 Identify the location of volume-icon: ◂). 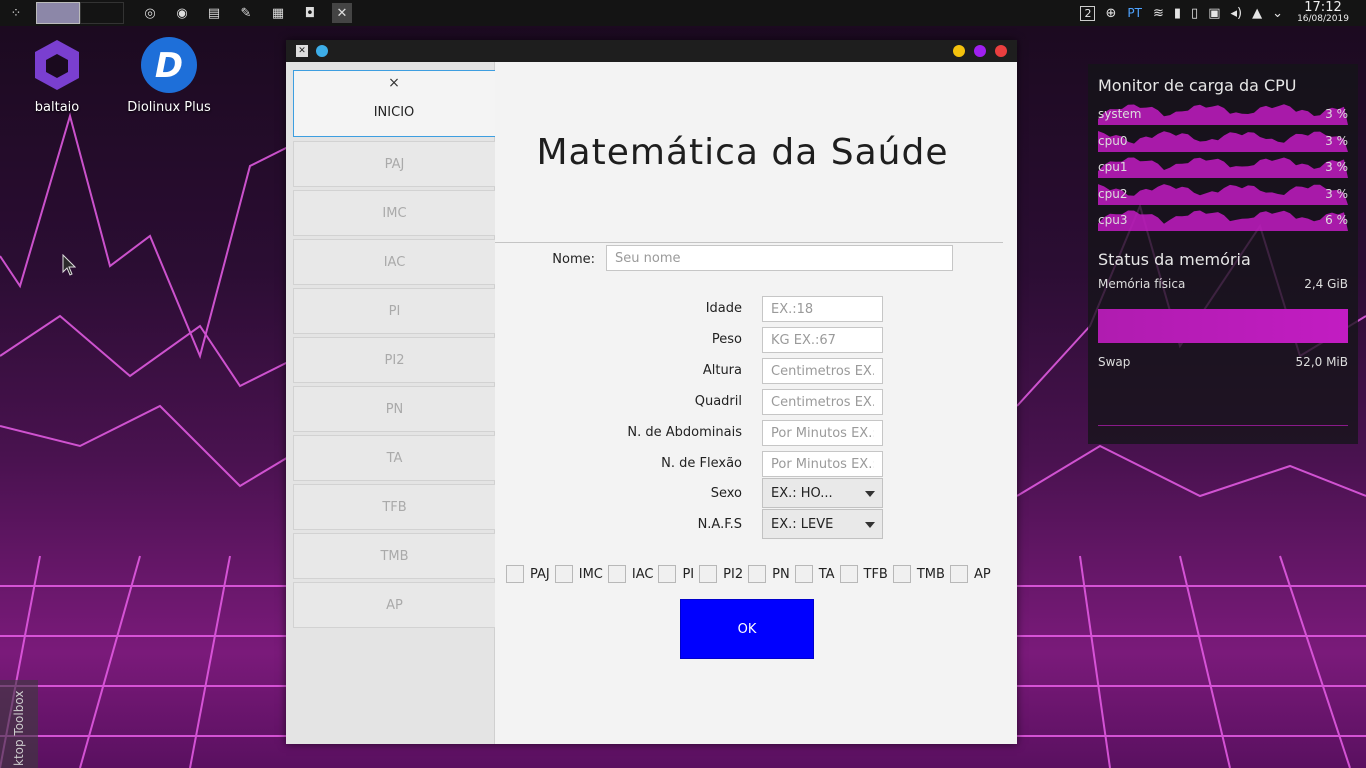
(1236, 13).